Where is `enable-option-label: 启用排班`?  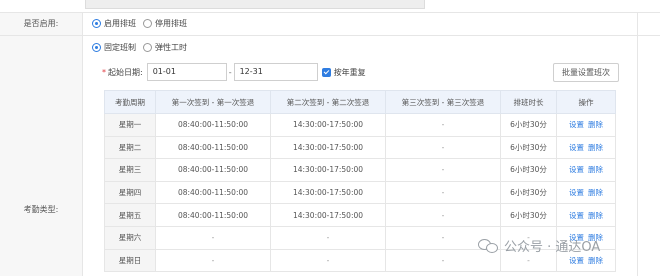 enable-option-label: 启用排班 is located at coordinates (120, 23).